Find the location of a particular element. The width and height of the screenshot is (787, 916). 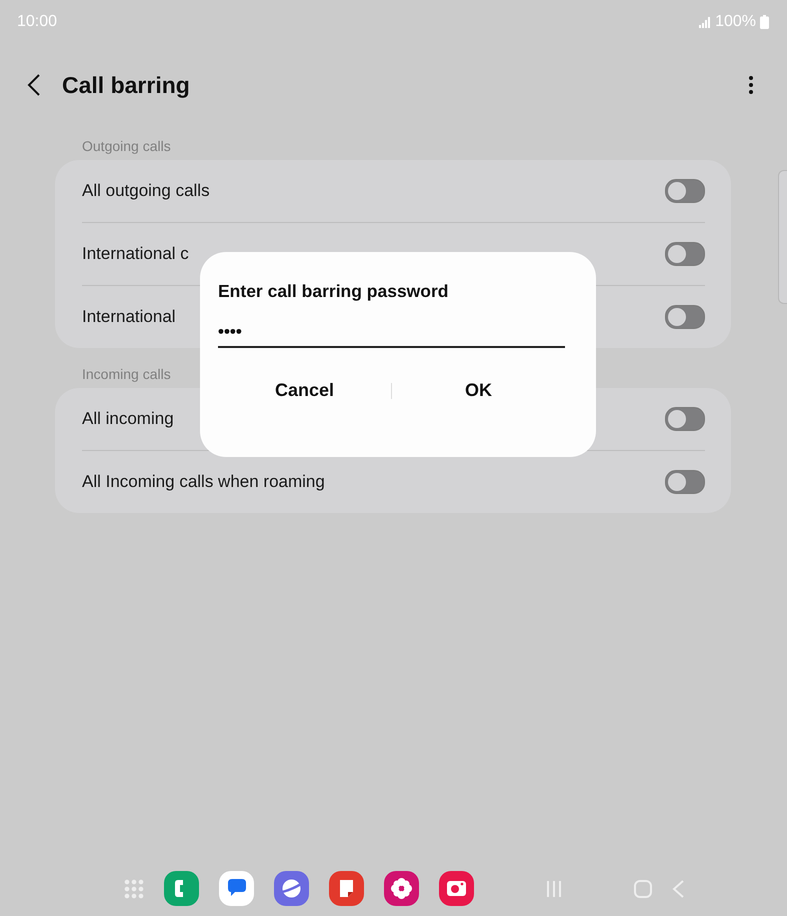

signal-icon is located at coordinates (705, 22).